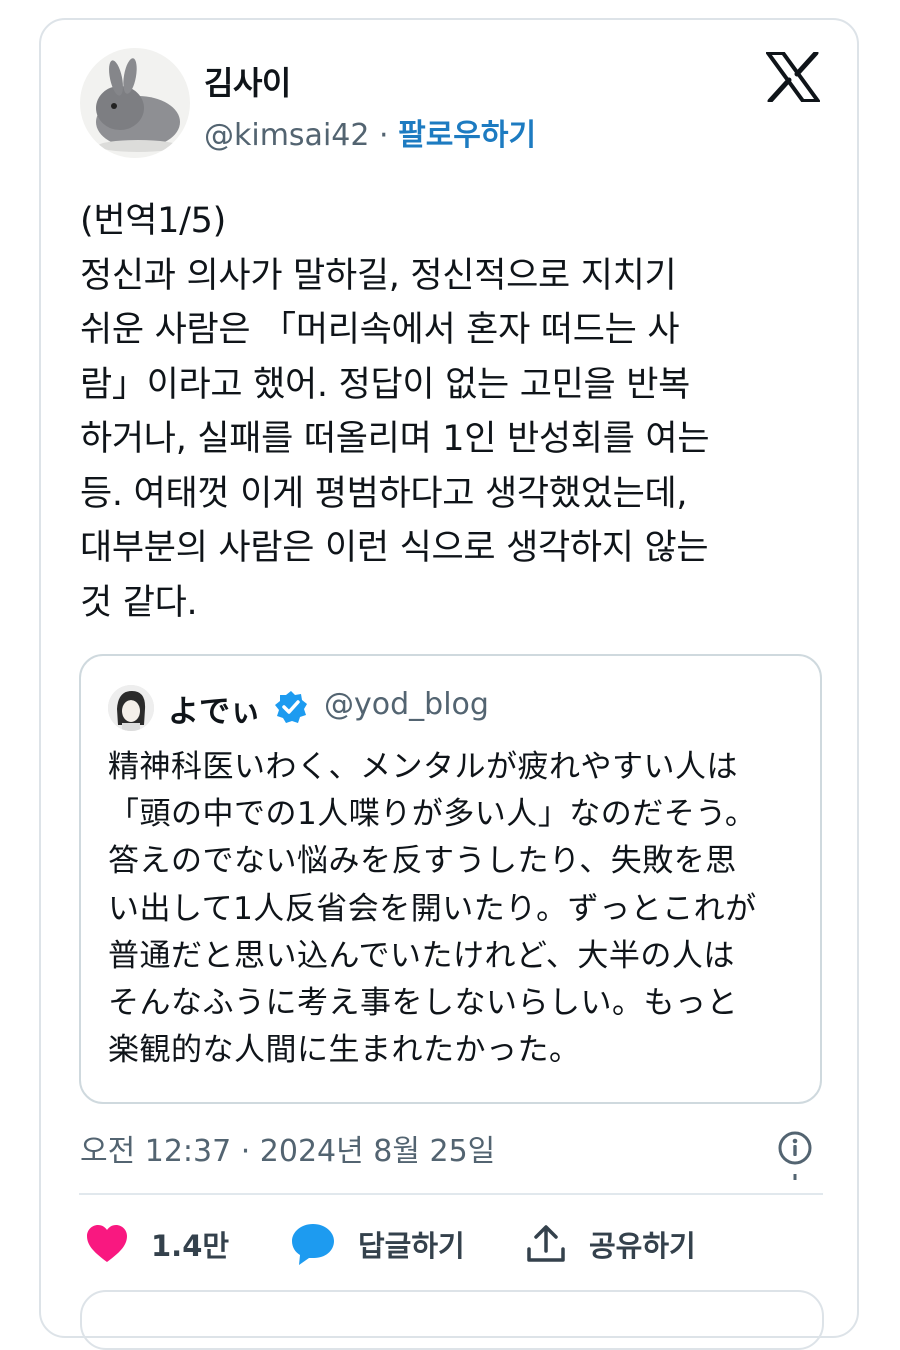 This screenshot has width=900, height=1350. What do you see at coordinates (793, 77) in the screenshot?
I see `x-logo-icon` at bounding box center [793, 77].